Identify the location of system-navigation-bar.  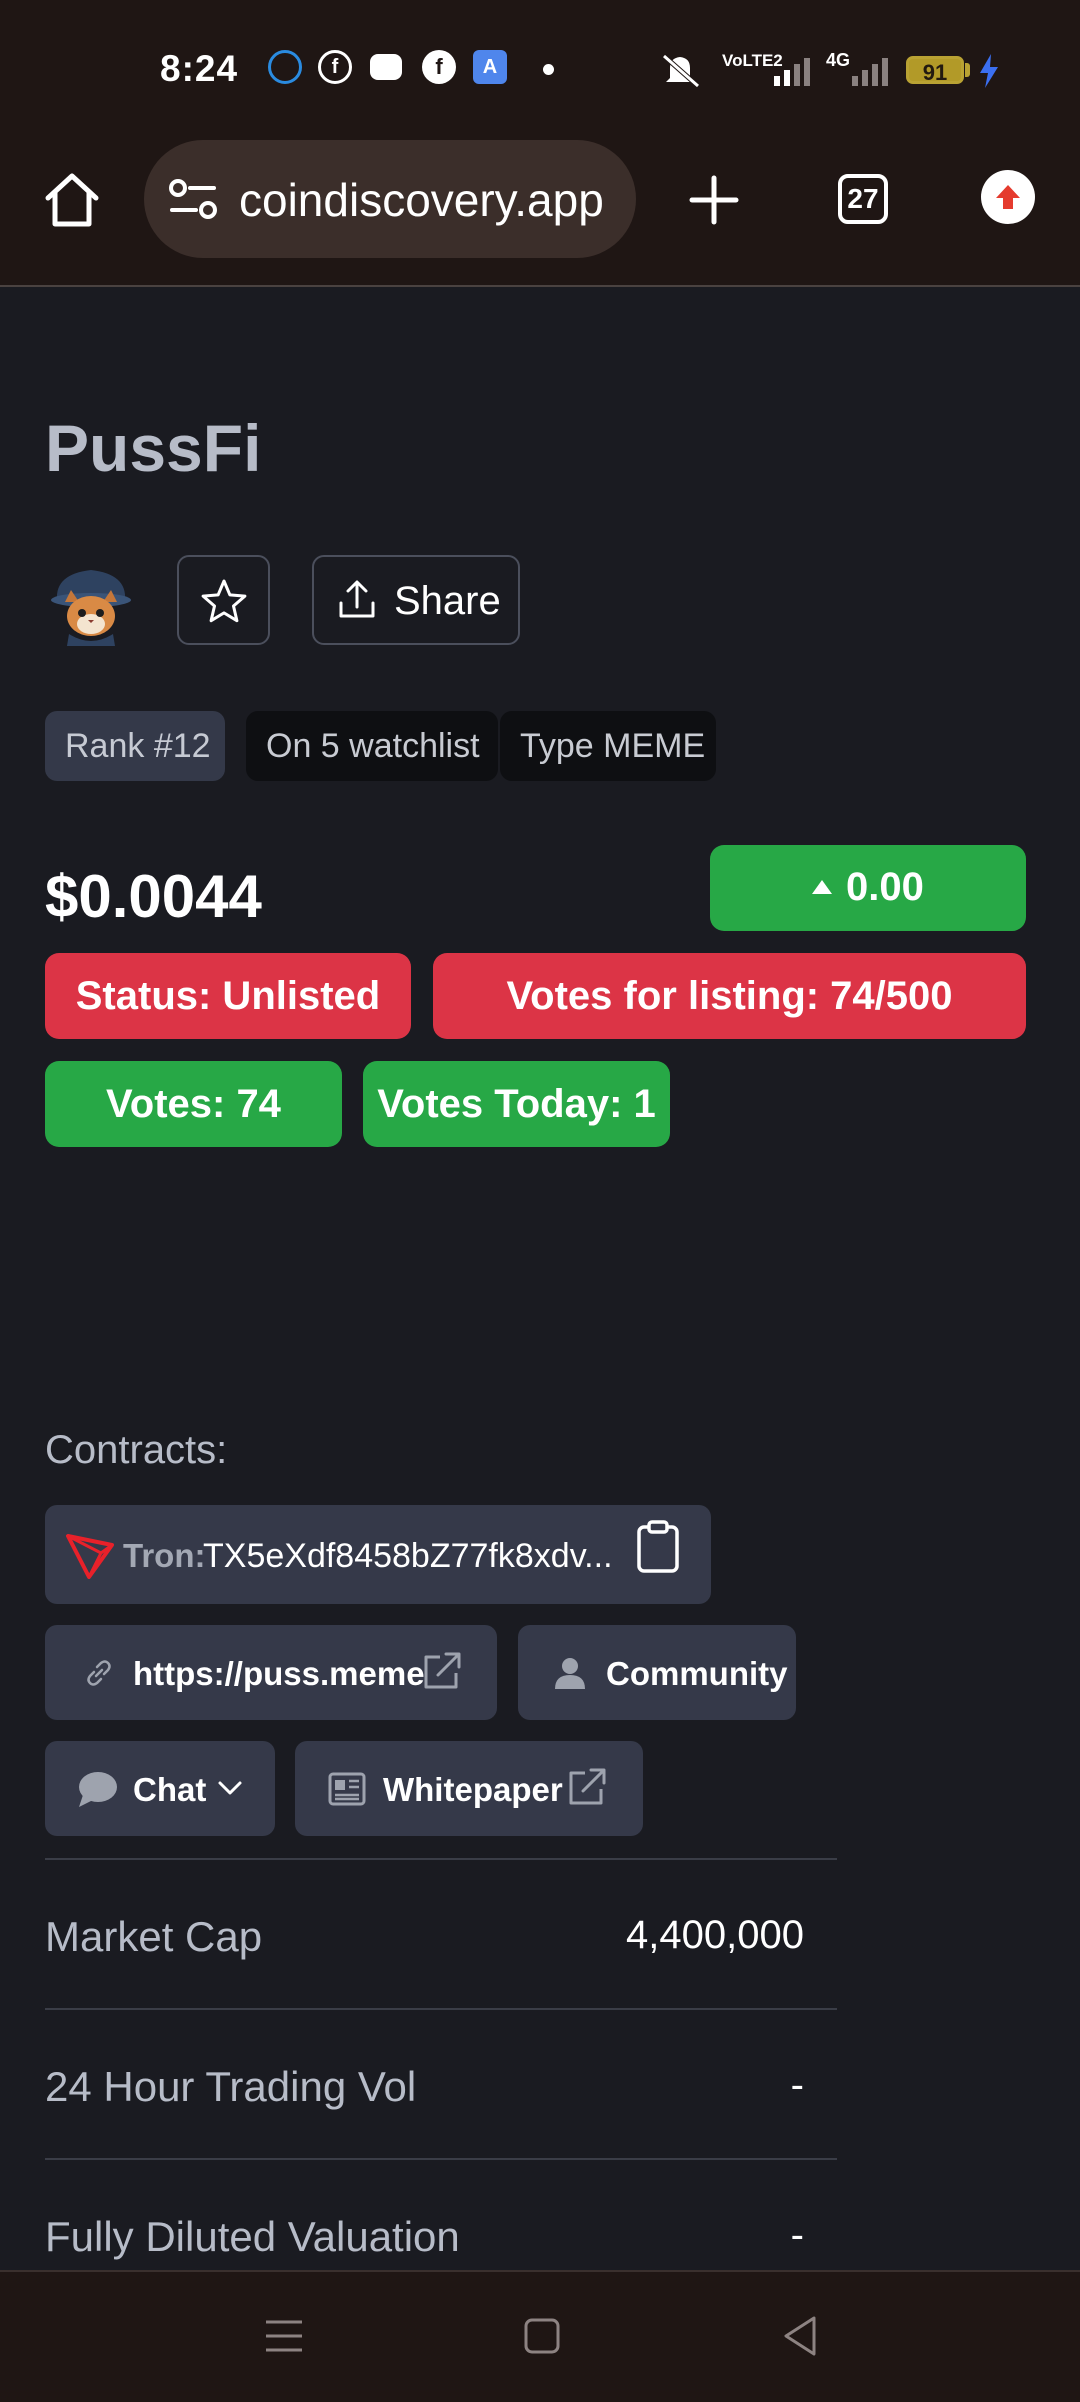
(540, 2336).